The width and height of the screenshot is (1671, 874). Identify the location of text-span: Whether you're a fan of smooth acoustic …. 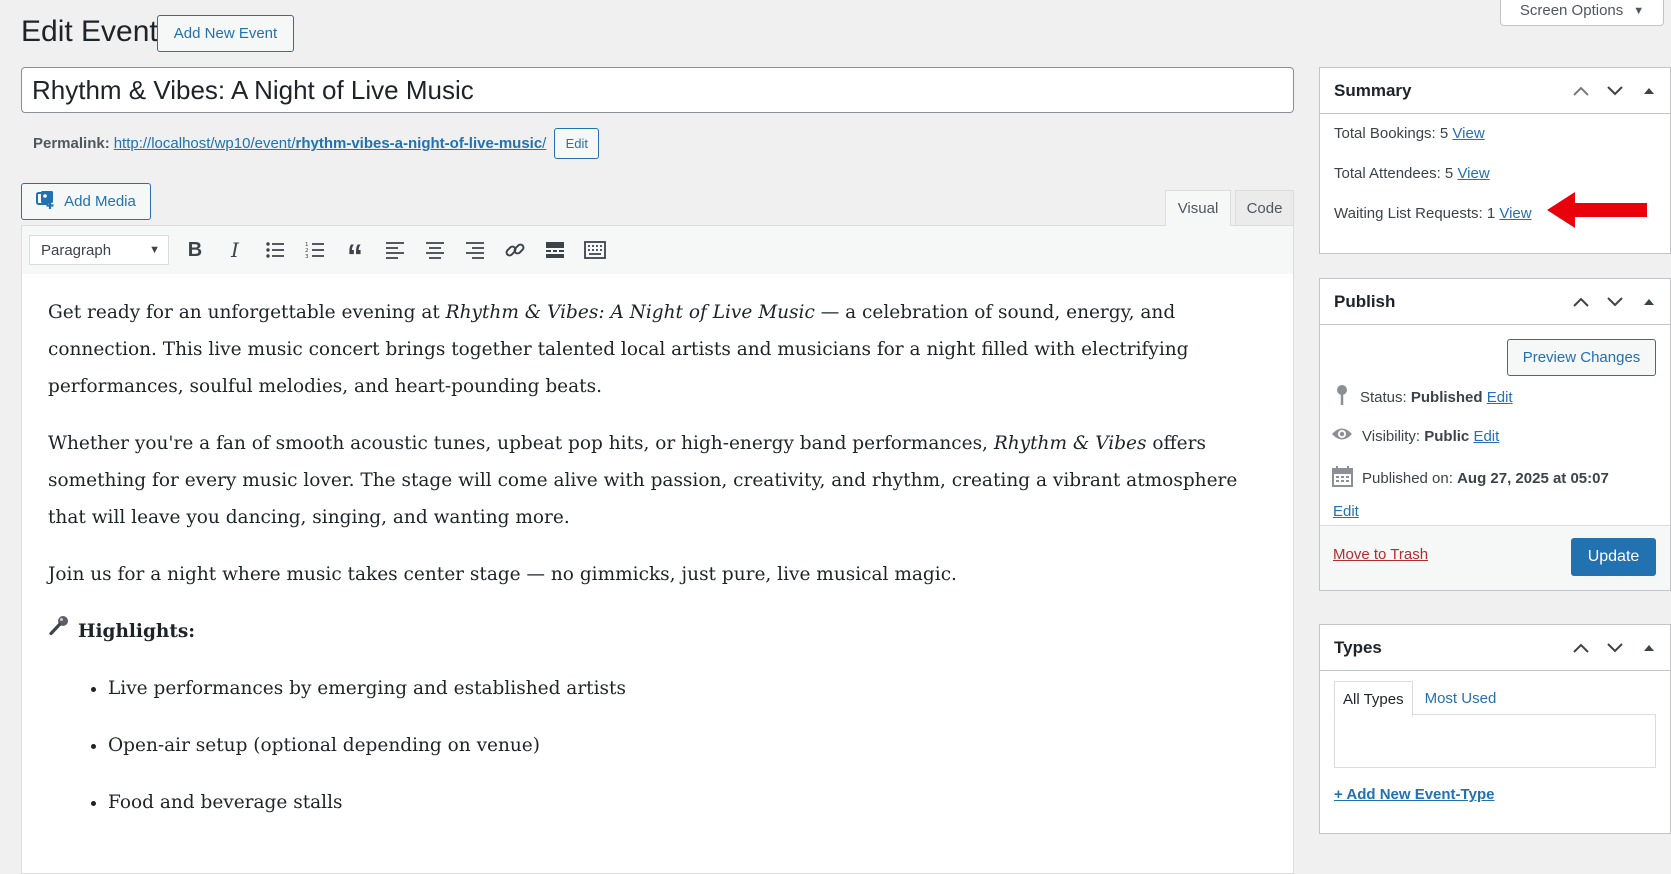
(521, 443).